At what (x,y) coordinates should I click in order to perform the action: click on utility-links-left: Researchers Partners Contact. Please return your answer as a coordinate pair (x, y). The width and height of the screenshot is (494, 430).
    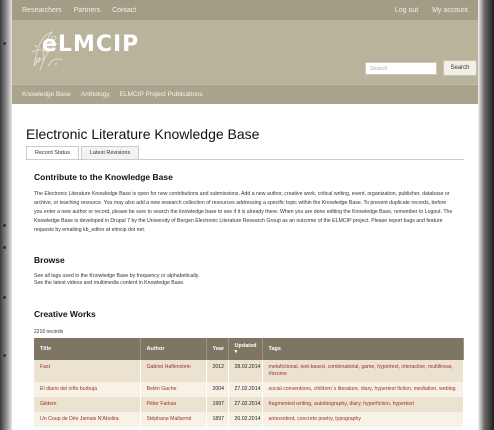
    Looking at the image, I should click on (84, 10).